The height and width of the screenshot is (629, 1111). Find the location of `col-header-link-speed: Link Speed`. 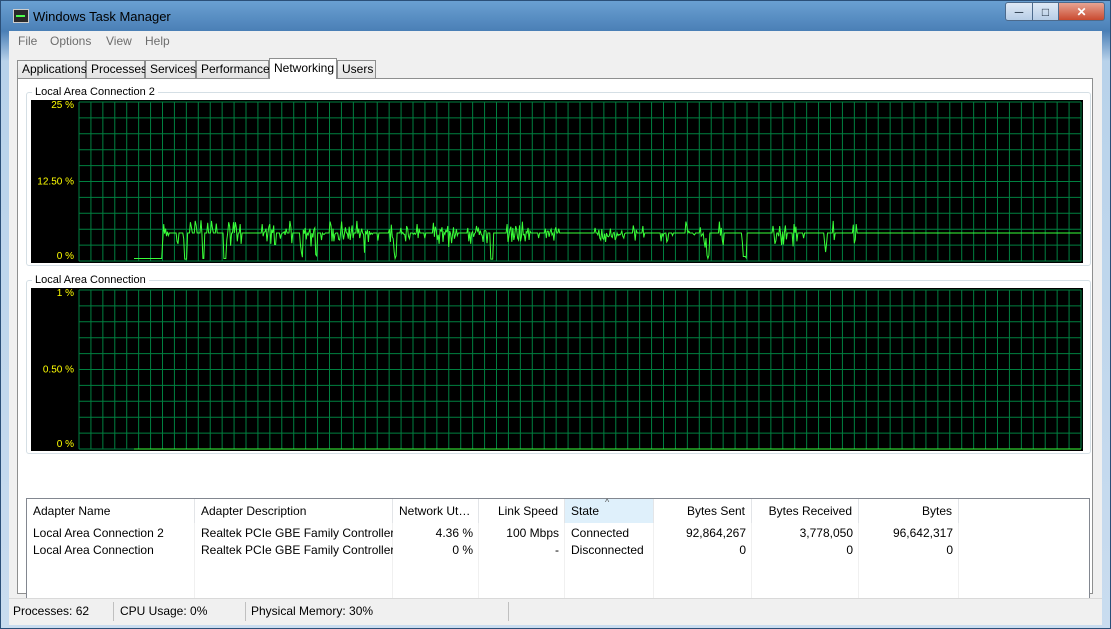

col-header-link-speed: Link Speed is located at coordinates (522, 511).